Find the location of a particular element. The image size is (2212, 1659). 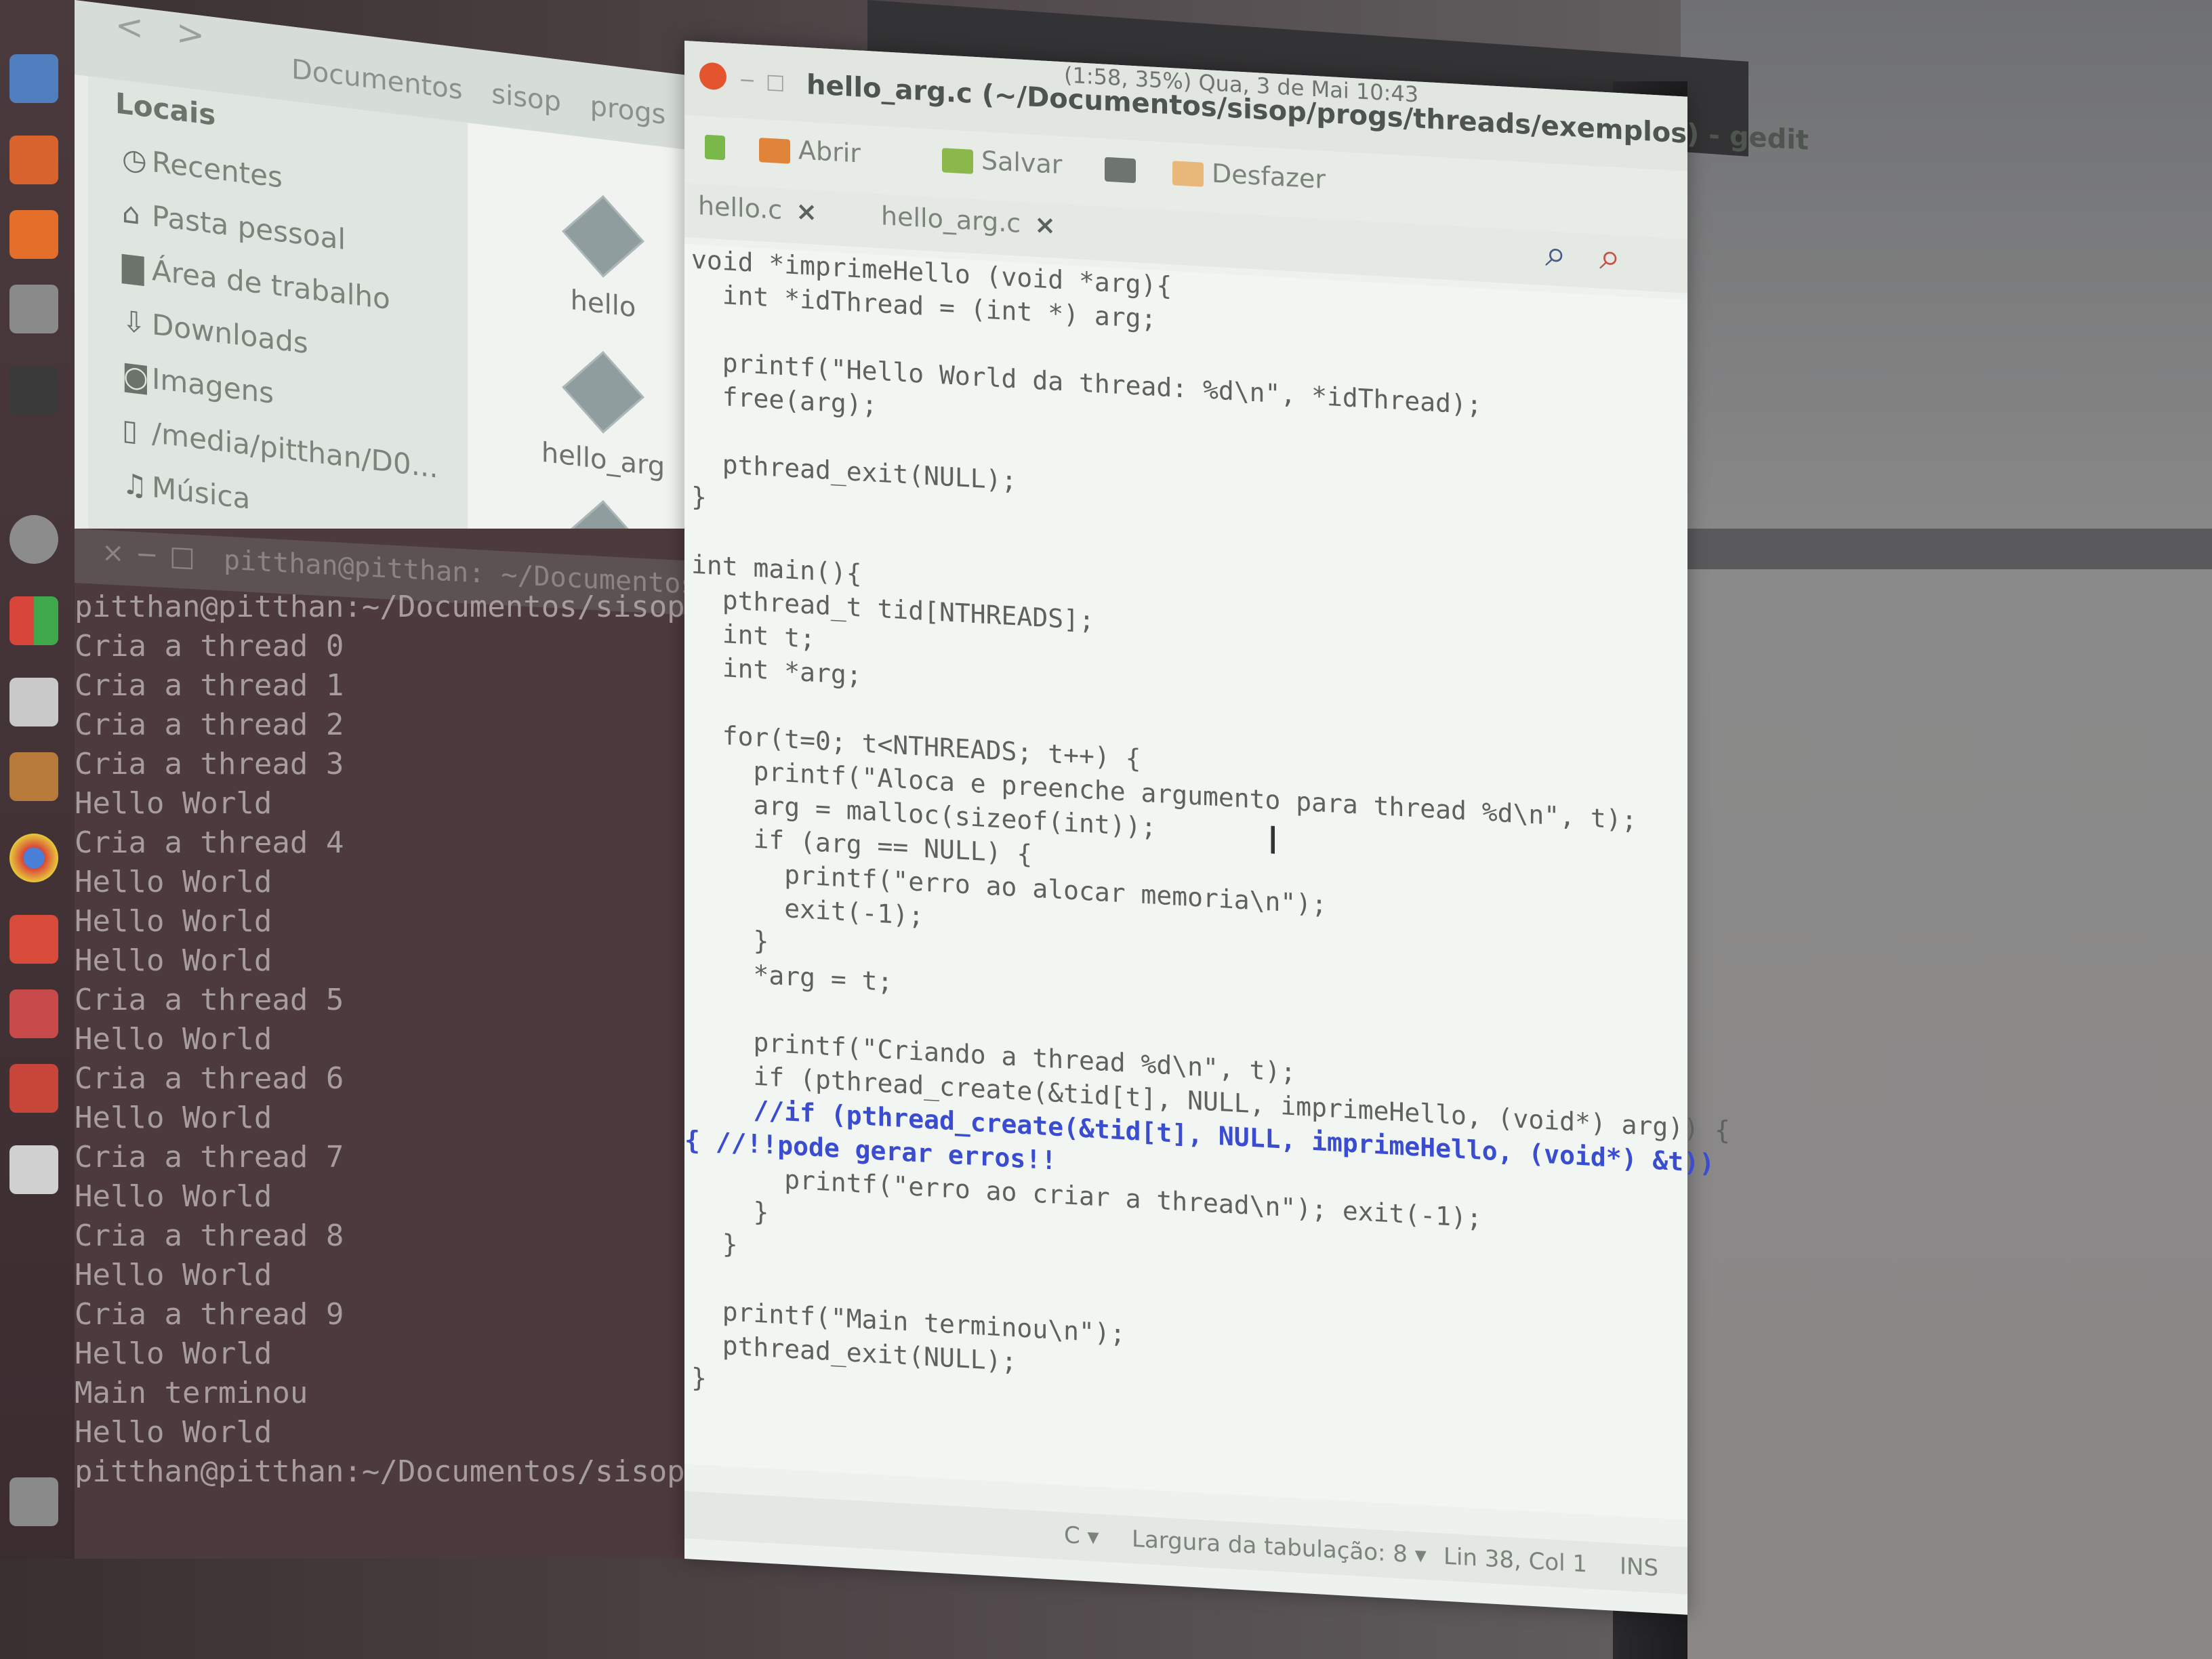

breadcrumb-item: progs is located at coordinates (628, 110).